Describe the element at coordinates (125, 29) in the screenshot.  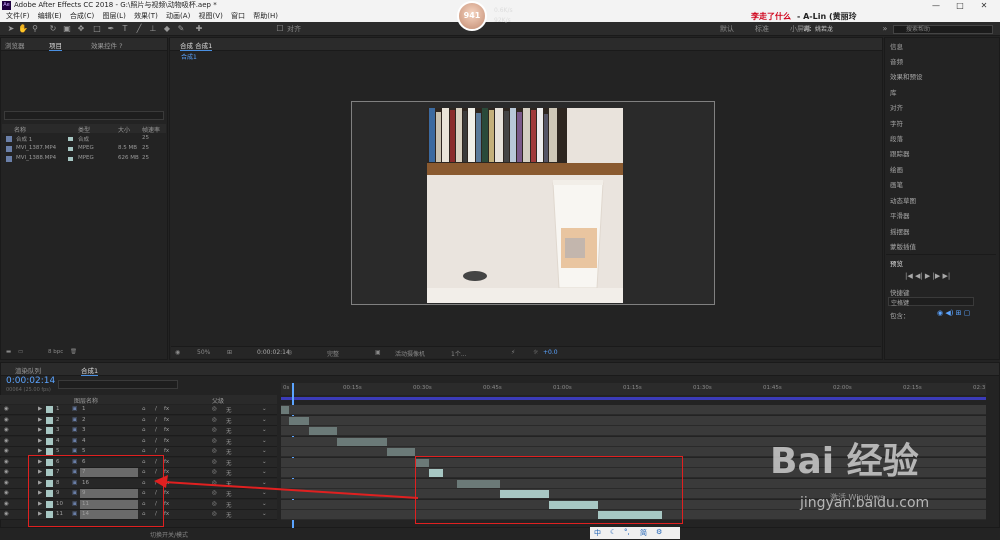
I see `type-tool-icon: T` at that location.